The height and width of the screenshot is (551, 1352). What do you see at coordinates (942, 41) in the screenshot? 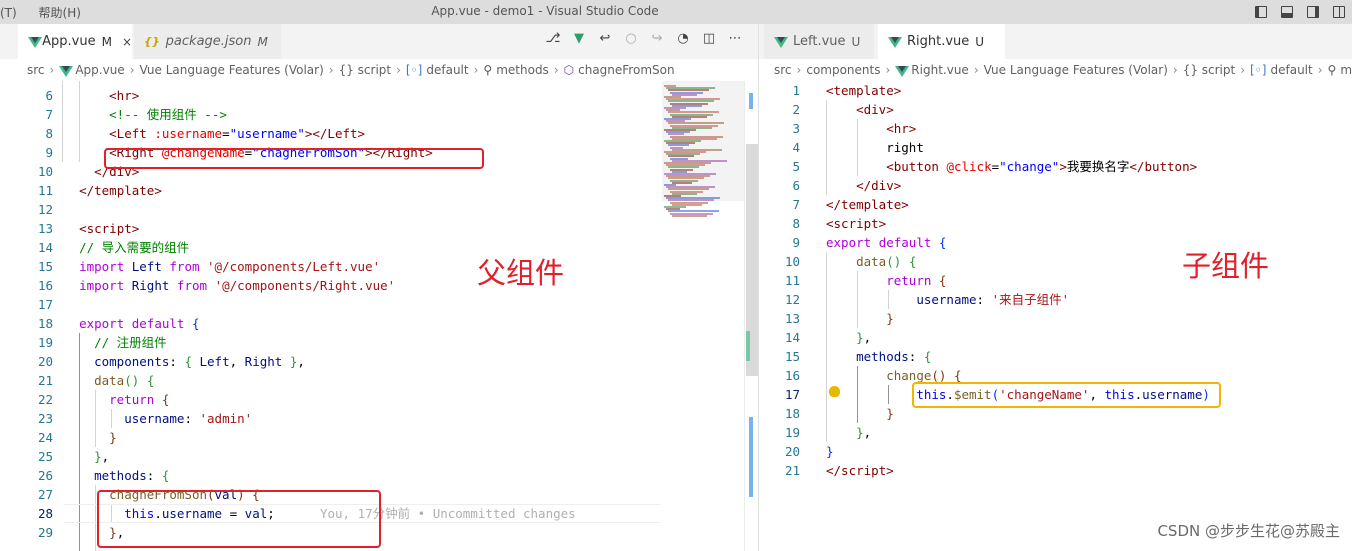
I see `tab-right-vue: Right.vue U` at bounding box center [942, 41].